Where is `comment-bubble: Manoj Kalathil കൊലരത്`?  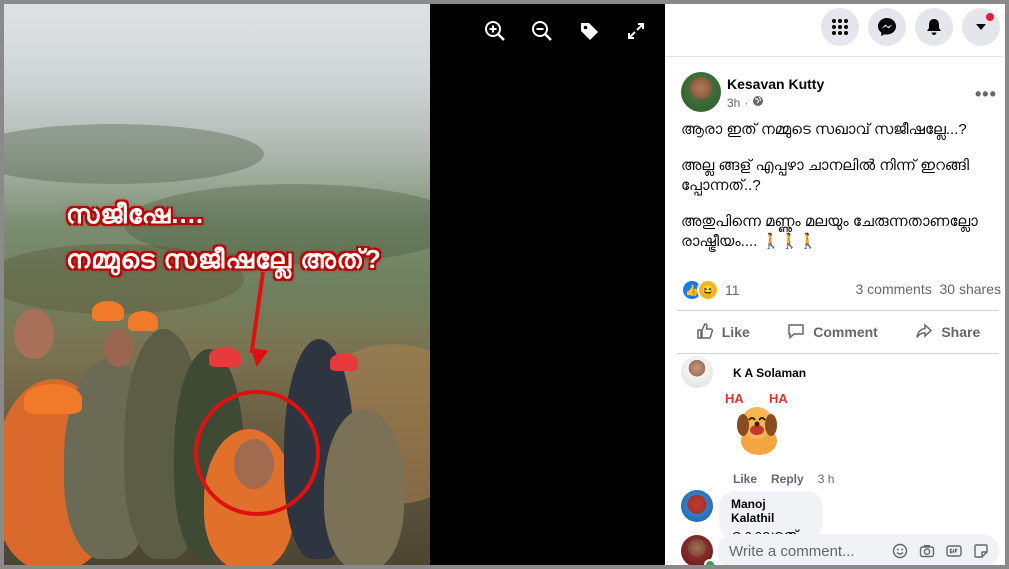 comment-bubble: Manoj Kalathil കൊലരത് is located at coordinates (771, 517).